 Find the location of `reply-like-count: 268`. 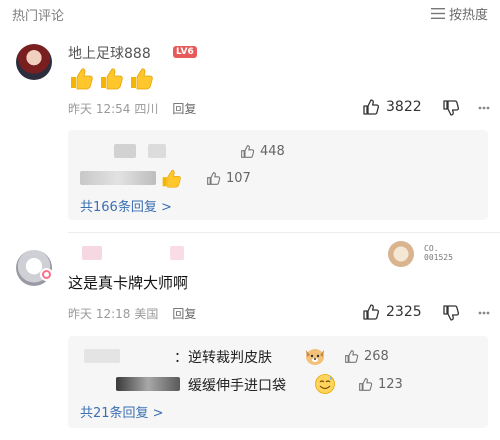

reply-like-count: 268 is located at coordinates (376, 356).